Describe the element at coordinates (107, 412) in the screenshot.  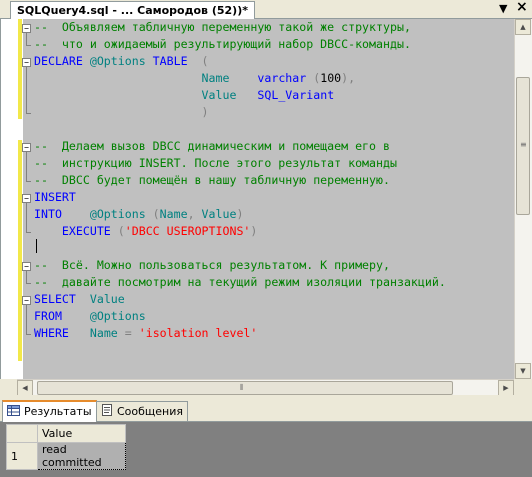
I see `messages-icon` at that location.